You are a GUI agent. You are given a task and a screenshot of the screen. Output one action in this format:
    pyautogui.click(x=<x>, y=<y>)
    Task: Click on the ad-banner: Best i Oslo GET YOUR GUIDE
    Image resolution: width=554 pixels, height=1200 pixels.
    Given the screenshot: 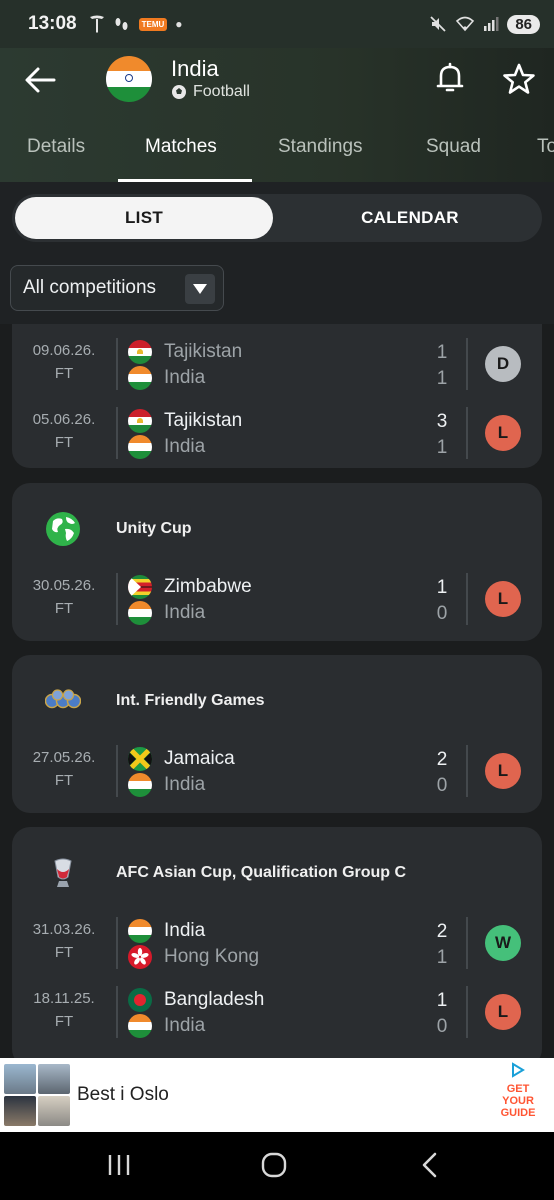 What is the action you would take?
    pyautogui.click(x=277, y=1095)
    